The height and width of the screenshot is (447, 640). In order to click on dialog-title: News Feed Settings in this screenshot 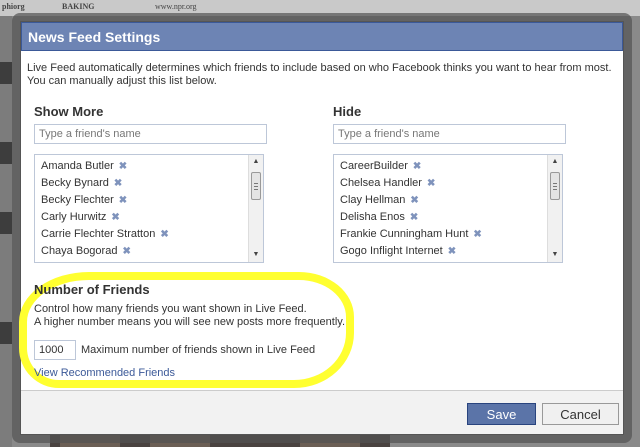, I will do `click(322, 36)`.